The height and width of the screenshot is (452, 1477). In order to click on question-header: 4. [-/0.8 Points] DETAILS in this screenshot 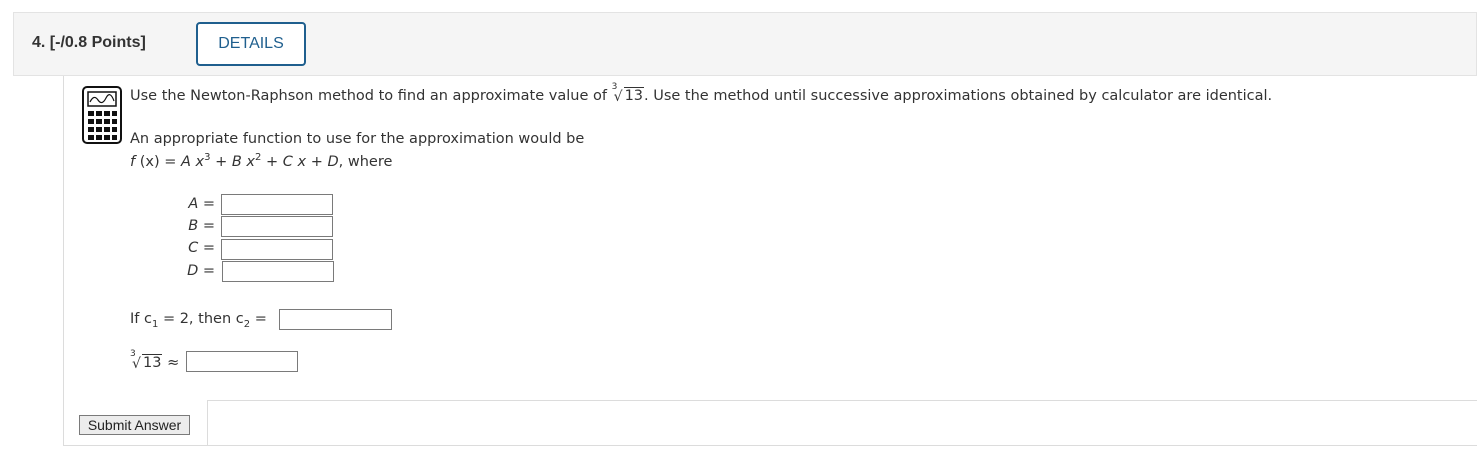, I will do `click(745, 44)`.